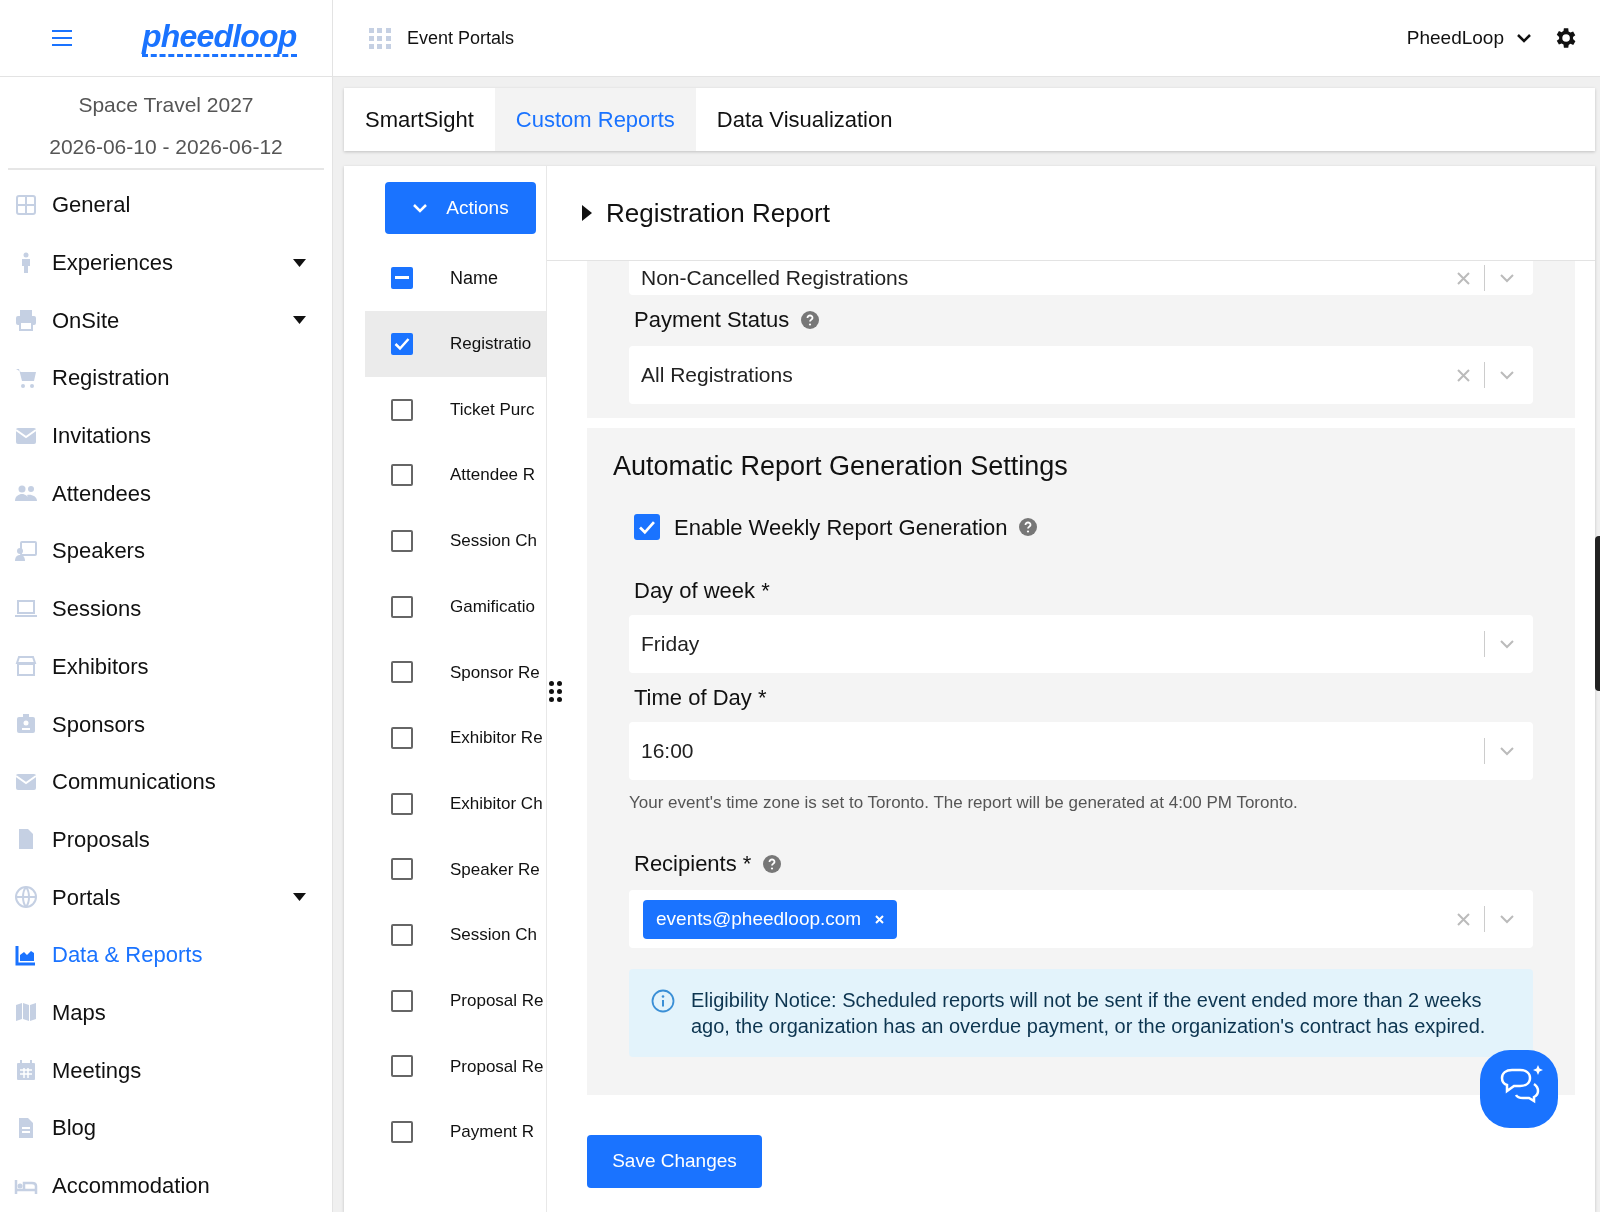 This screenshot has height=1212, width=1600. Describe the element at coordinates (62, 38) in the screenshot. I see `menu-icon` at that location.